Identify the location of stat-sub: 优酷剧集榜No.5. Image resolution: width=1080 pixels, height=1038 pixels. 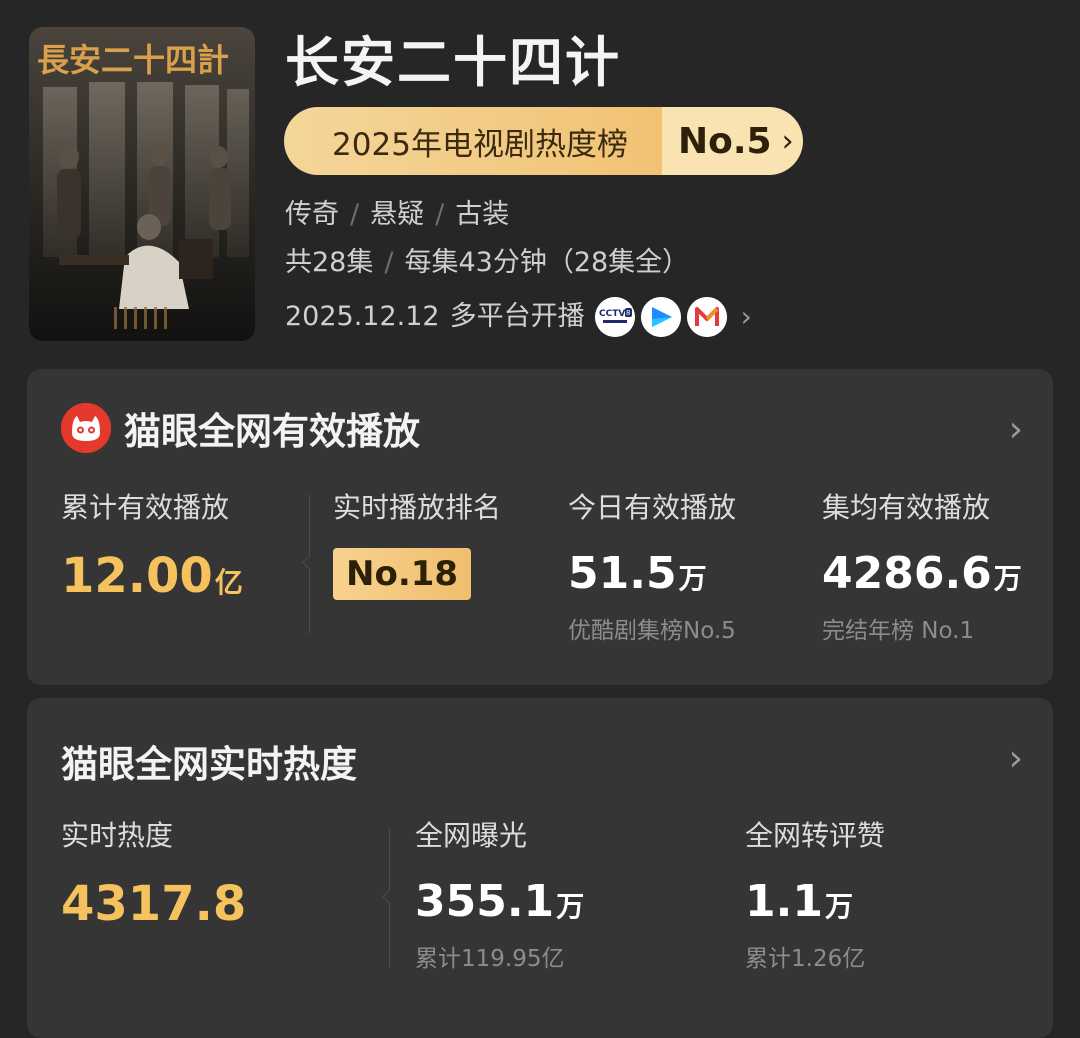
(652, 631).